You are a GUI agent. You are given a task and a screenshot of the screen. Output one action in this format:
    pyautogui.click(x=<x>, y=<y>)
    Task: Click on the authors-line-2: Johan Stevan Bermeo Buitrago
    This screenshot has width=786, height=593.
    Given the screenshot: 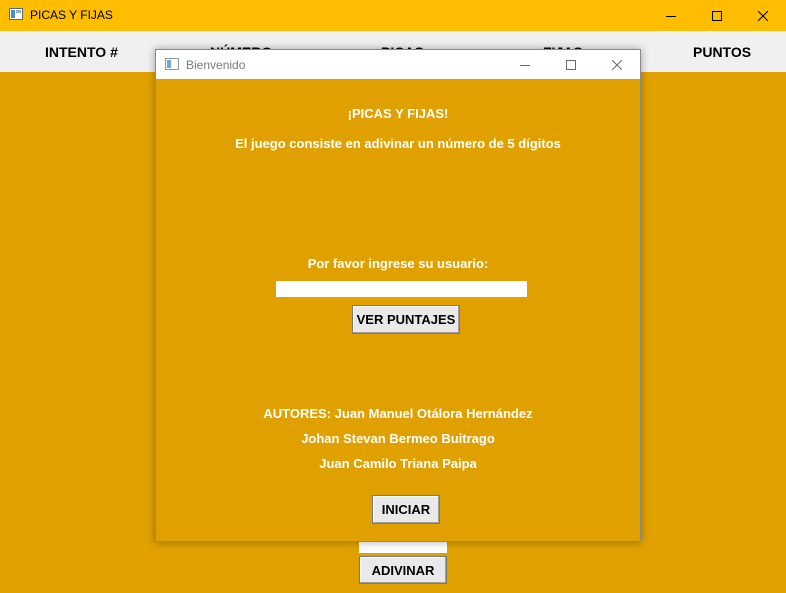 What is the action you would take?
    pyautogui.click(x=398, y=438)
    